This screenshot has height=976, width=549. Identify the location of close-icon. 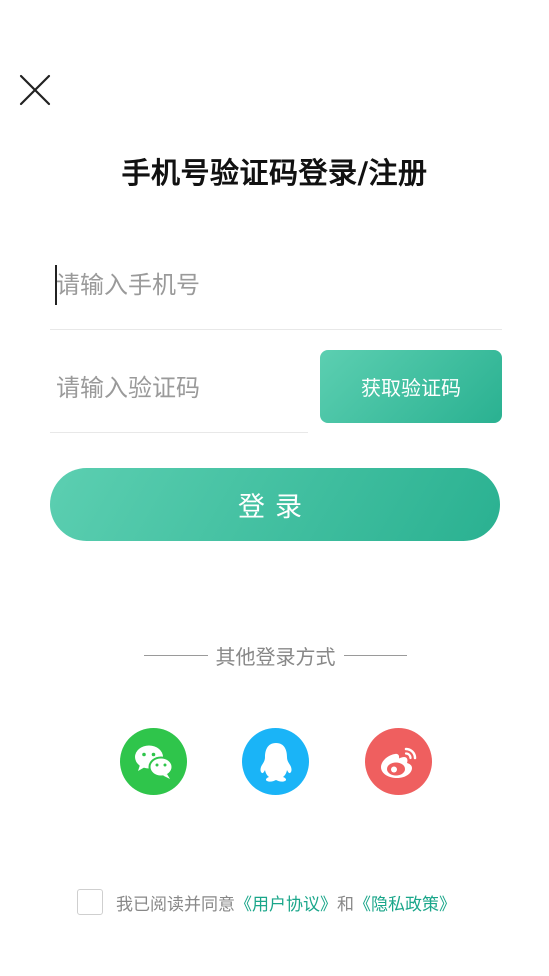
(35, 90).